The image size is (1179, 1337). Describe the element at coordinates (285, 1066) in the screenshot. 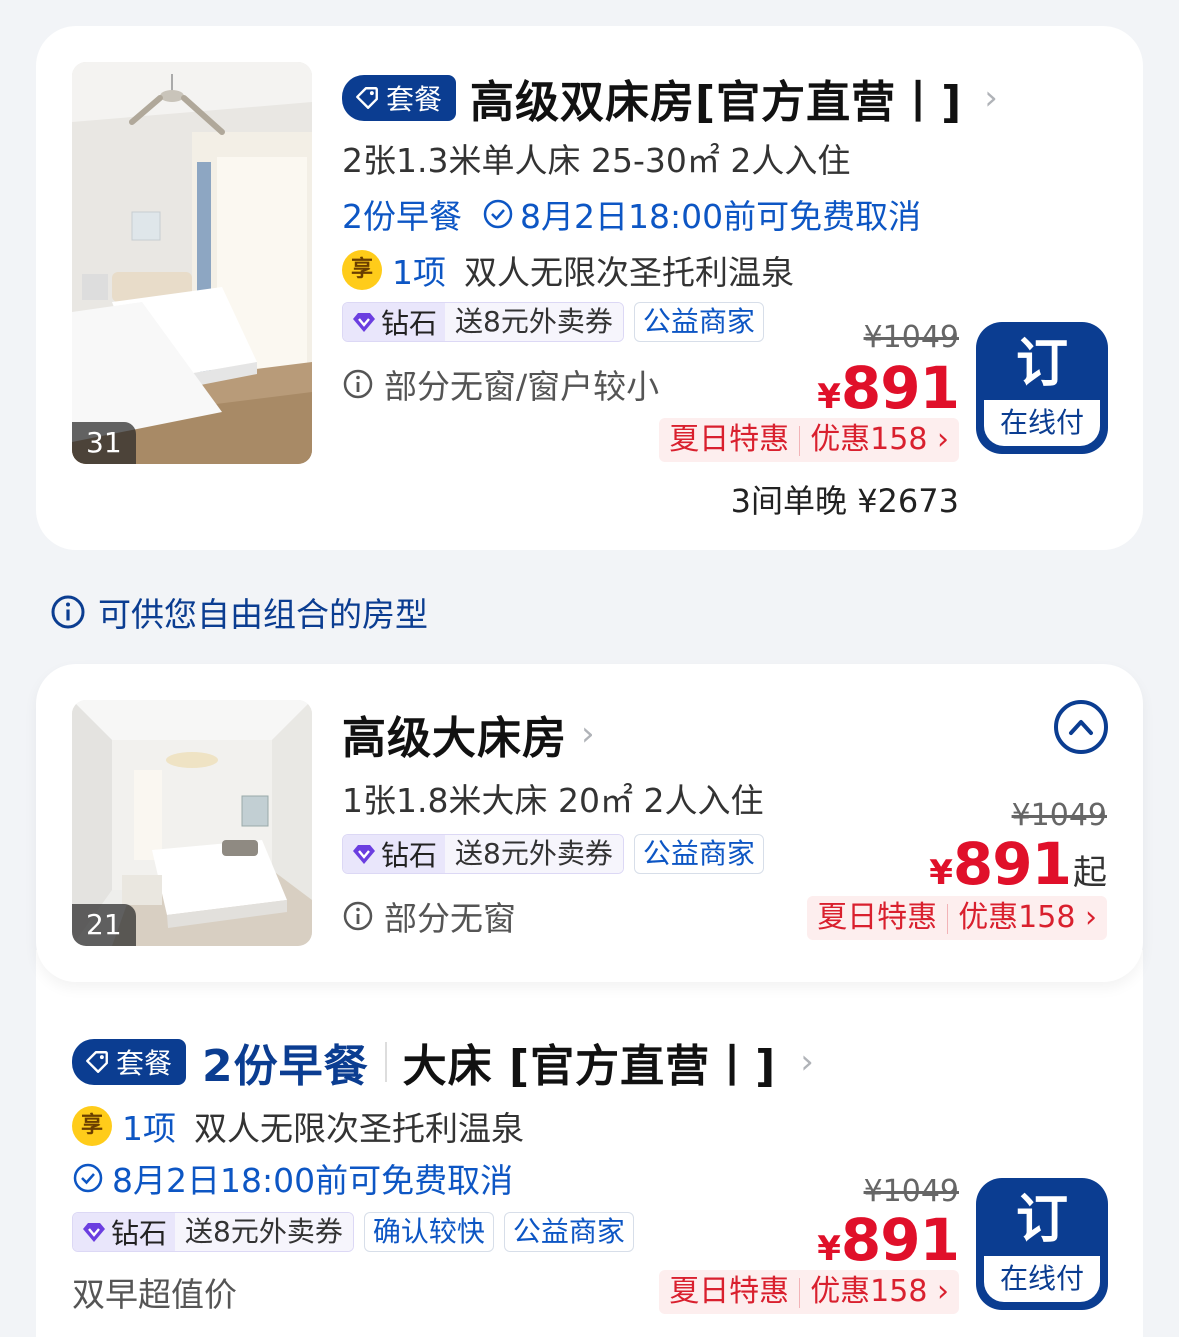

I see `breakfast-title: 2份早餐` at that location.